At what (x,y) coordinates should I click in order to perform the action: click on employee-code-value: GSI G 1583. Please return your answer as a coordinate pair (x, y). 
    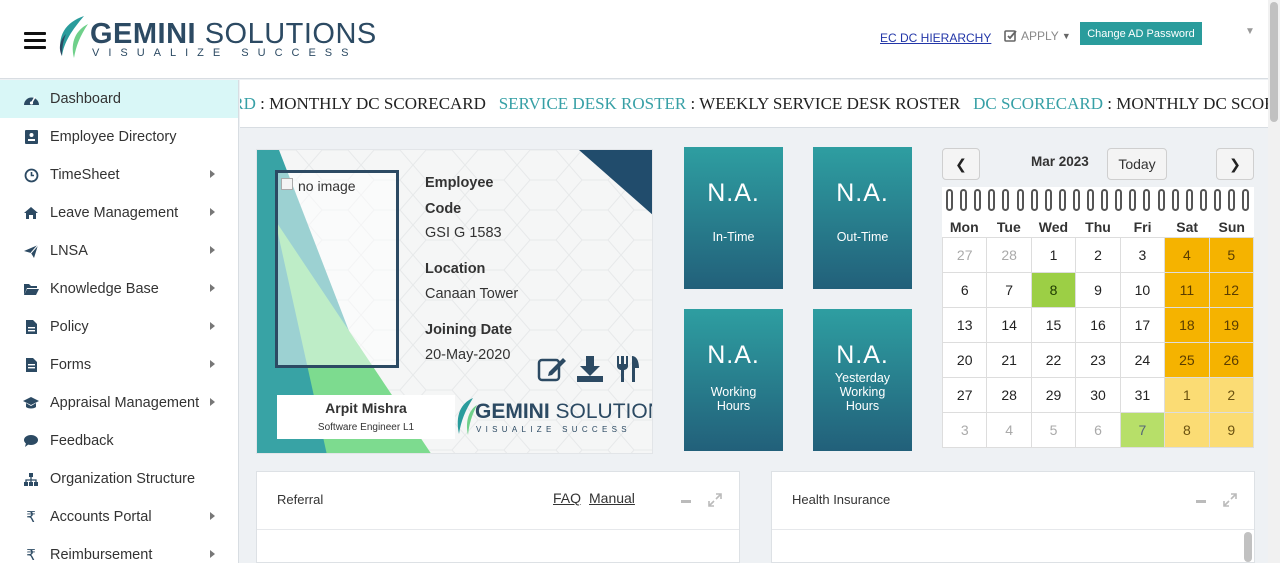
    Looking at the image, I should click on (463, 233).